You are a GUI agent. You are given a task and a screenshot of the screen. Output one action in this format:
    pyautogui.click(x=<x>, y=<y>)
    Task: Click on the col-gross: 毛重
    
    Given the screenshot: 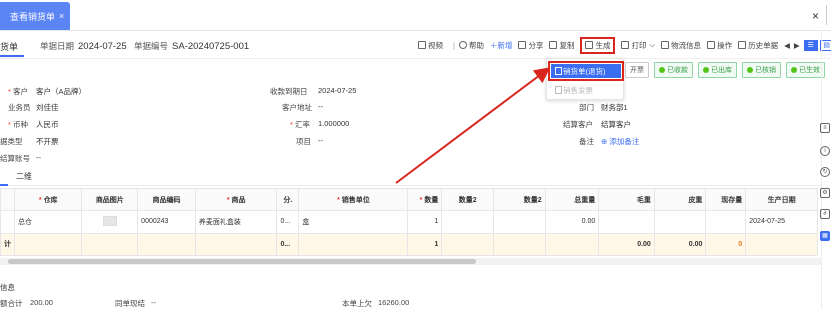 What is the action you would take?
    pyautogui.click(x=626, y=199)
    